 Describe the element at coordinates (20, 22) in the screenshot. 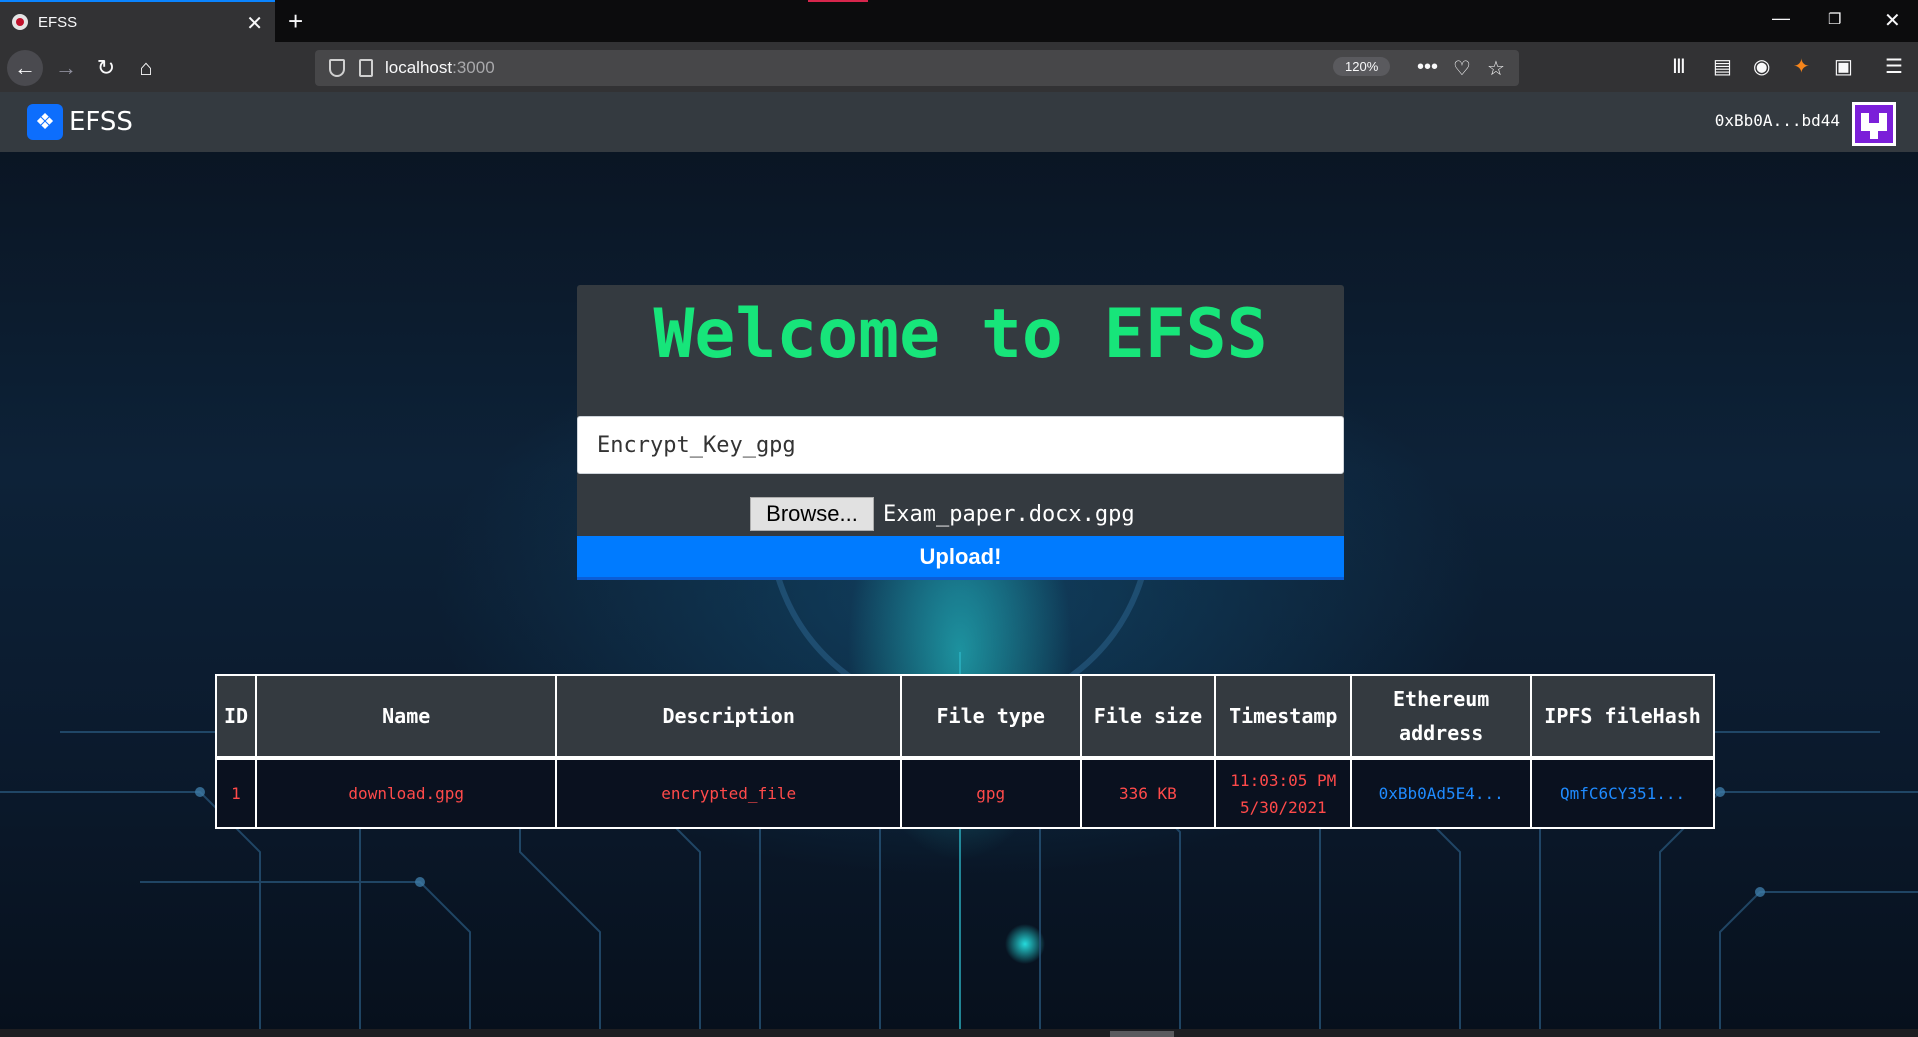

I see `site-favicon-icon` at that location.